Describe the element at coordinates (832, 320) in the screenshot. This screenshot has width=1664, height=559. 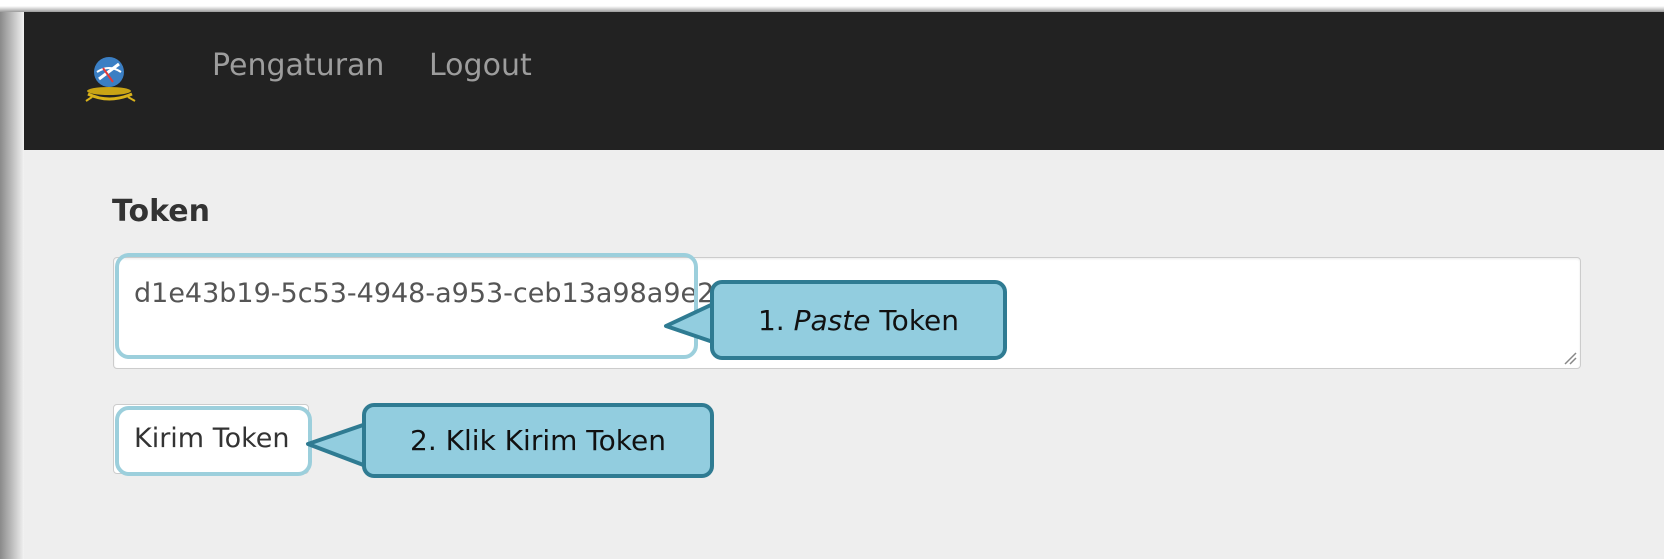
I see `callout-1-emph: Paste` at that location.